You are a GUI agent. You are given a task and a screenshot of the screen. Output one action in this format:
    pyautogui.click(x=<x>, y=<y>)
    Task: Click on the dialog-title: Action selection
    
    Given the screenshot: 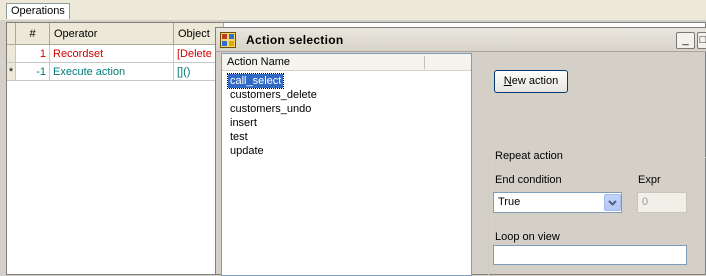 What is the action you would take?
    pyautogui.click(x=295, y=40)
    